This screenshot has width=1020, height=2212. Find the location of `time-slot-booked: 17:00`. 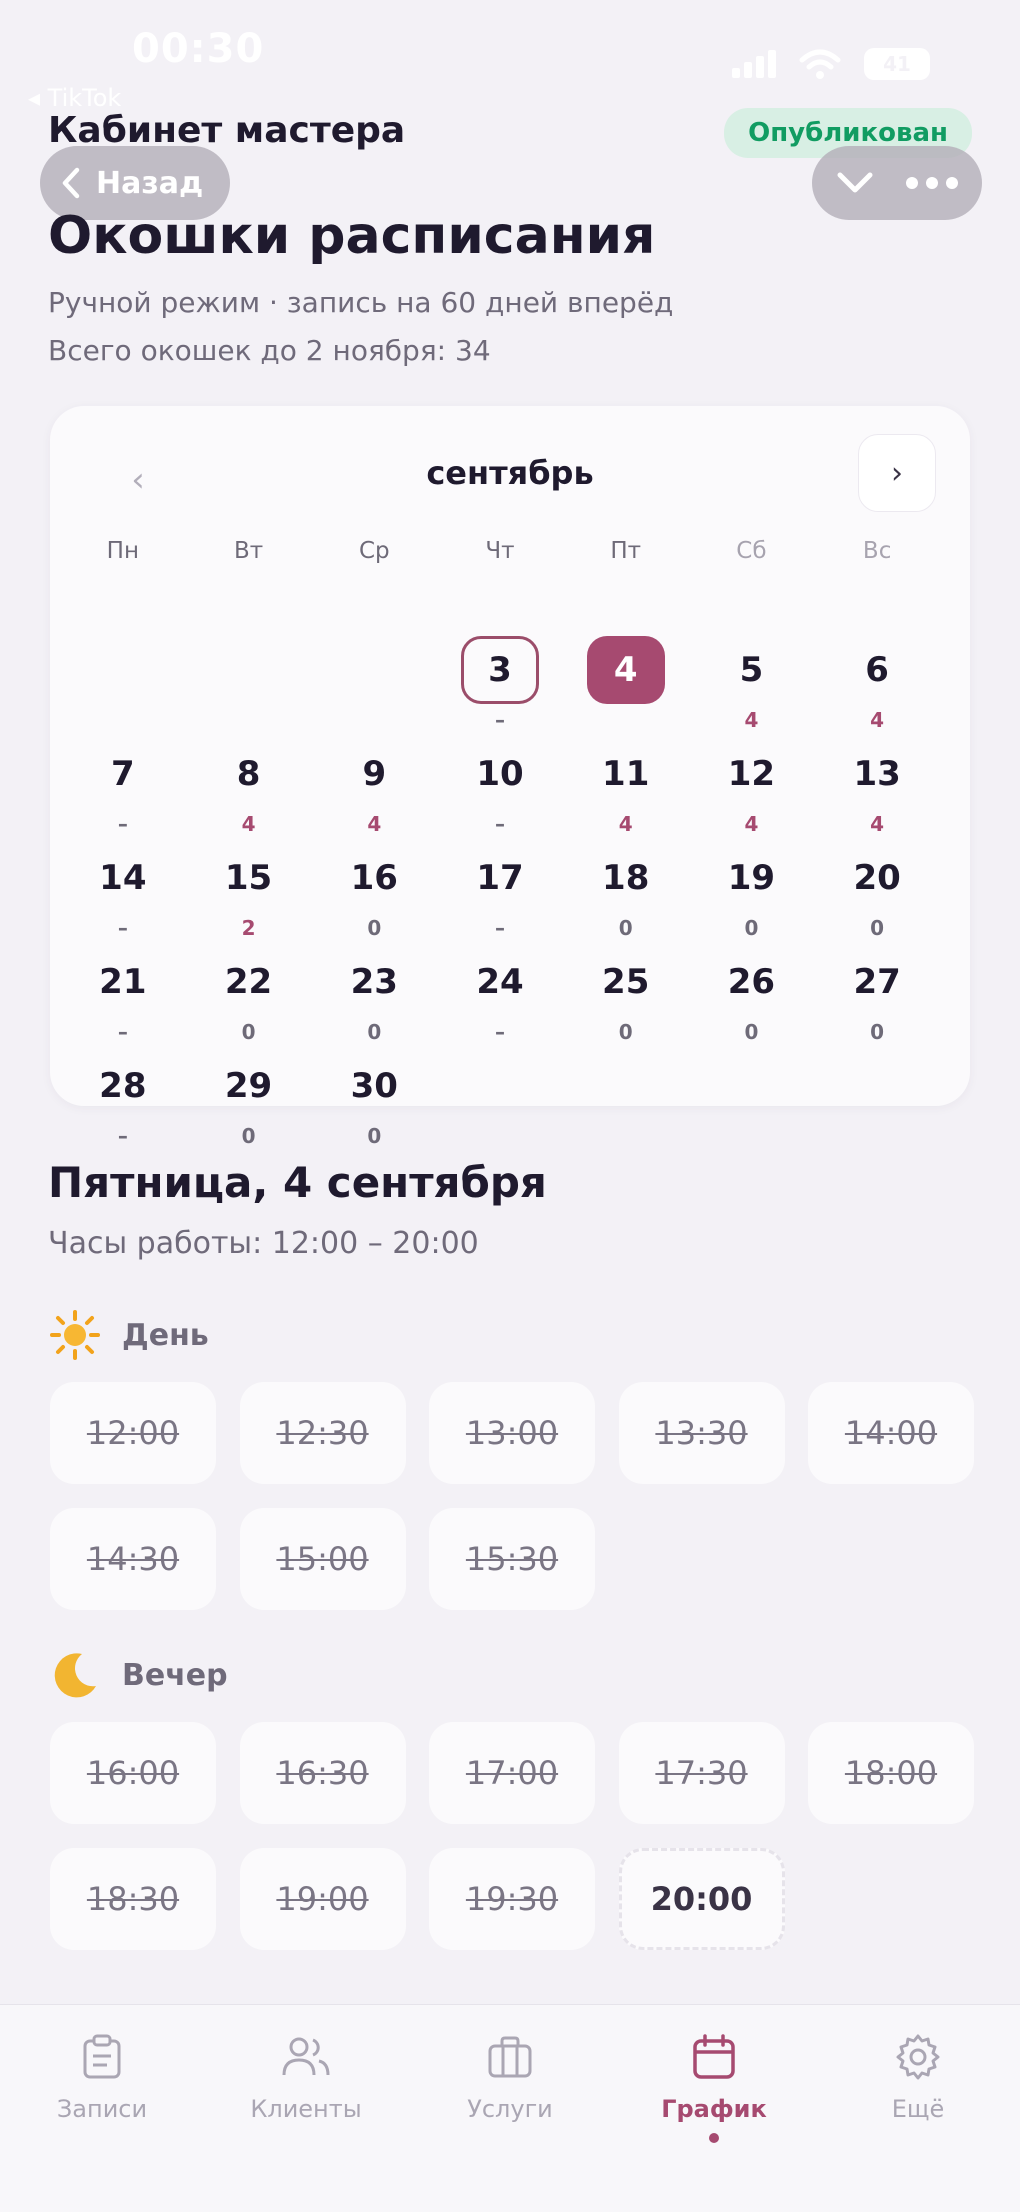

time-slot-booked: 17:00 is located at coordinates (512, 1773).